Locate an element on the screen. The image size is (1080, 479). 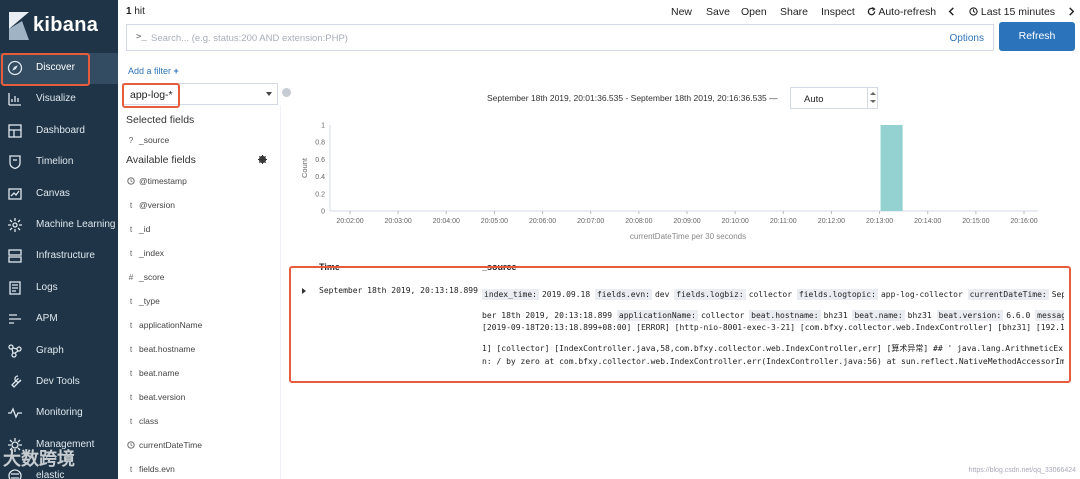
interval-select: Auto is located at coordinates (834, 98).